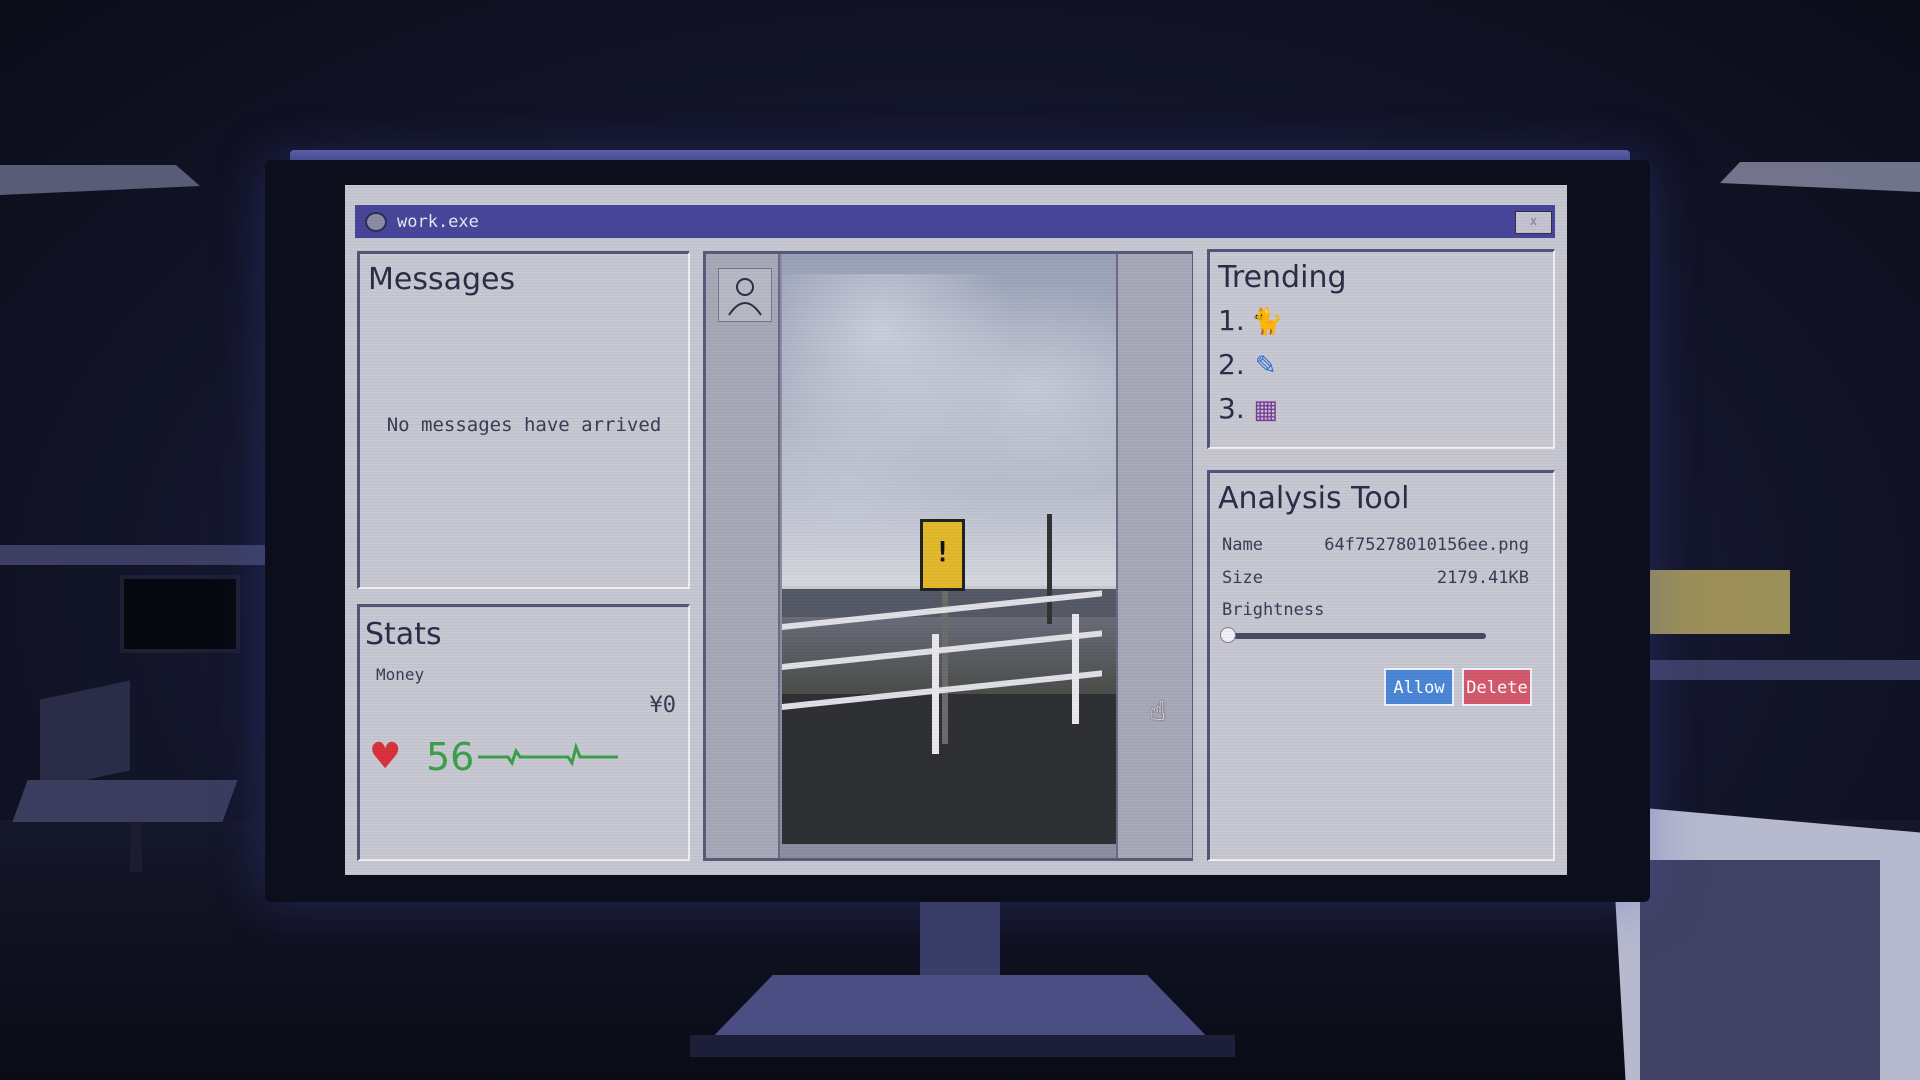  Describe the element at coordinates (523, 732) in the screenshot. I see `stats-panel: Stats Money ¥0 ♥ 56` at that location.